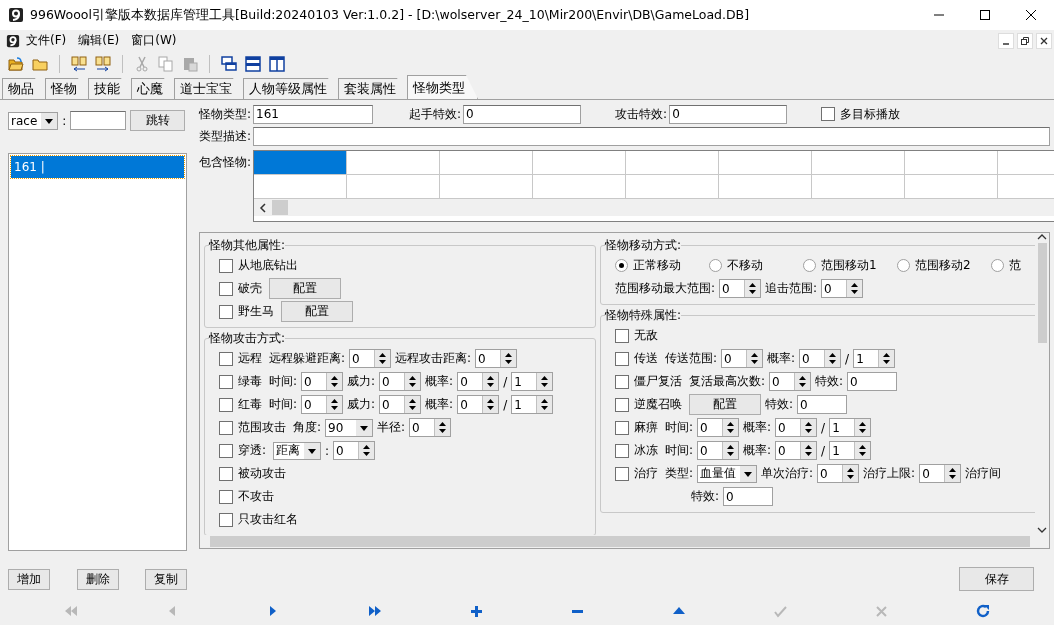 This screenshot has height=625, width=1054. I want to click on close-icon, so click(1031, 15).